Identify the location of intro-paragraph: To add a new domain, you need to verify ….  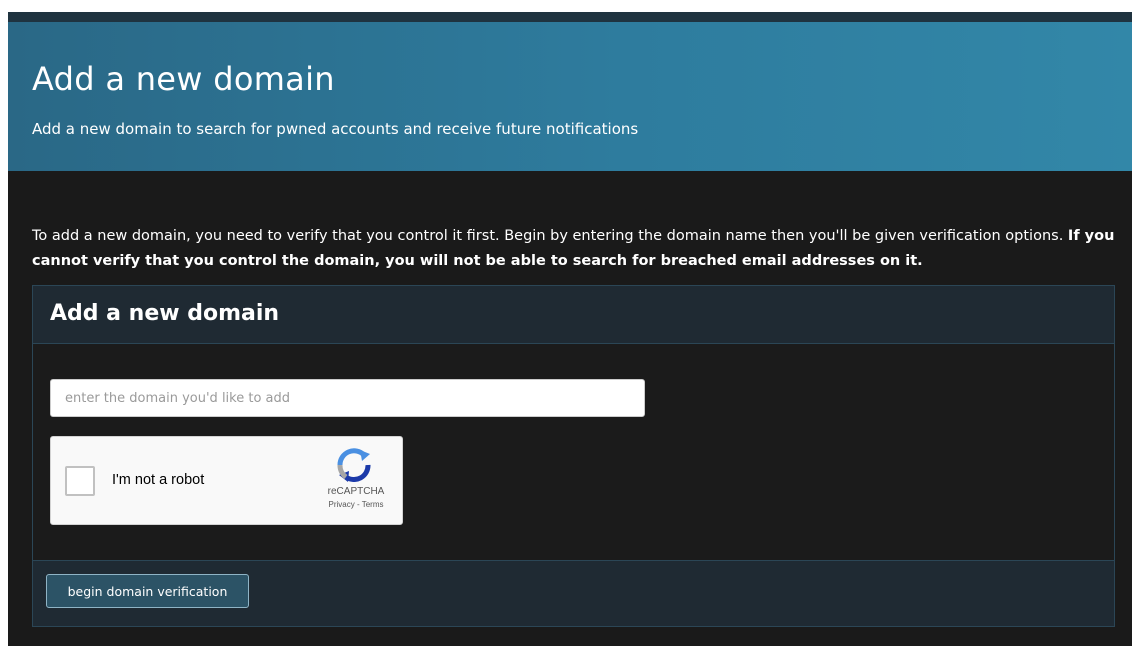
(577, 249).